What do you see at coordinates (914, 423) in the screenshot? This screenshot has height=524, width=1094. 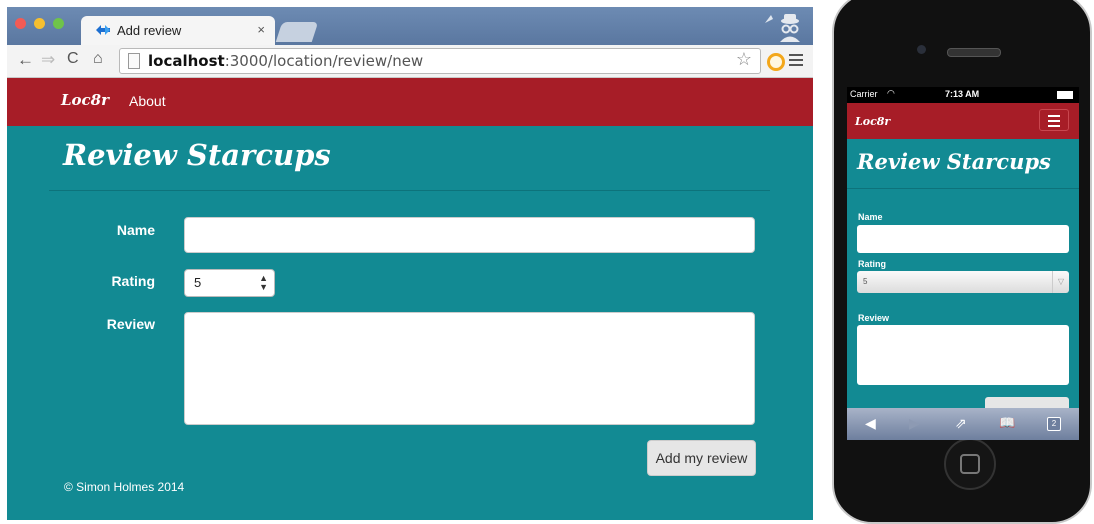 I see `safari-forward-icon: ▶` at bounding box center [914, 423].